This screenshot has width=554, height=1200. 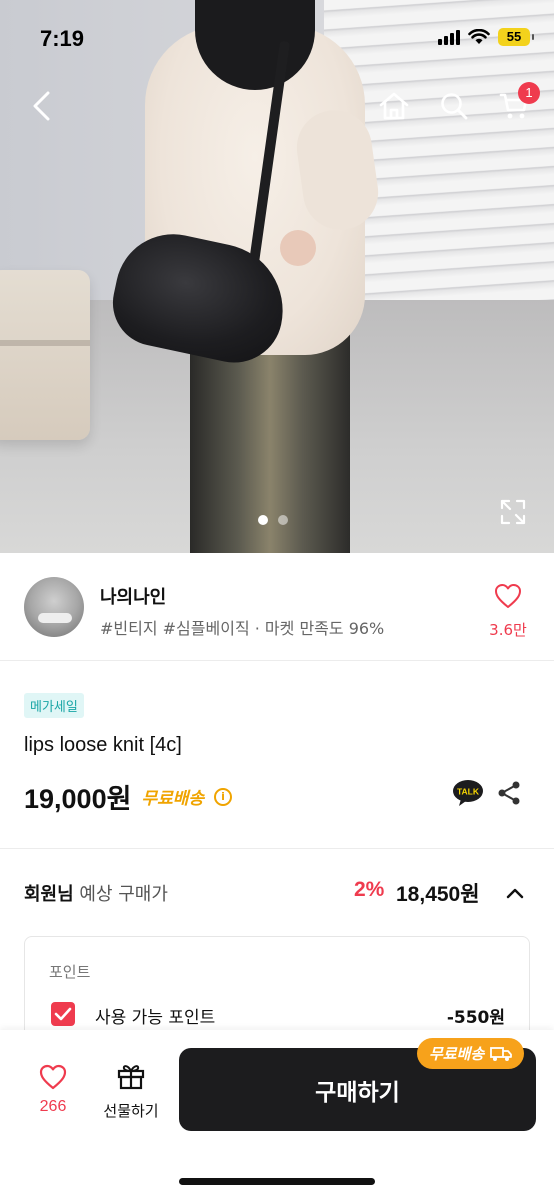 What do you see at coordinates (133, 596) in the screenshot?
I see `shop-name: 나의나인` at bounding box center [133, 596].